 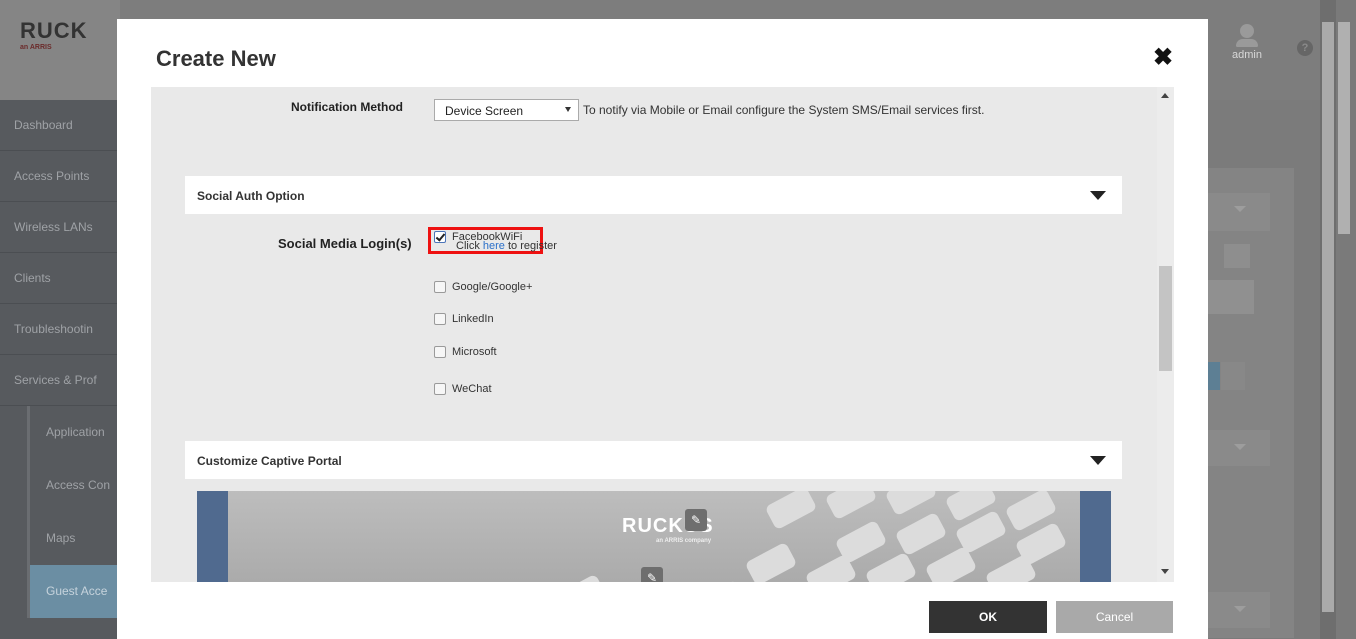 I want to click on google-option: Google/Google+, so click(x=483, y=289).